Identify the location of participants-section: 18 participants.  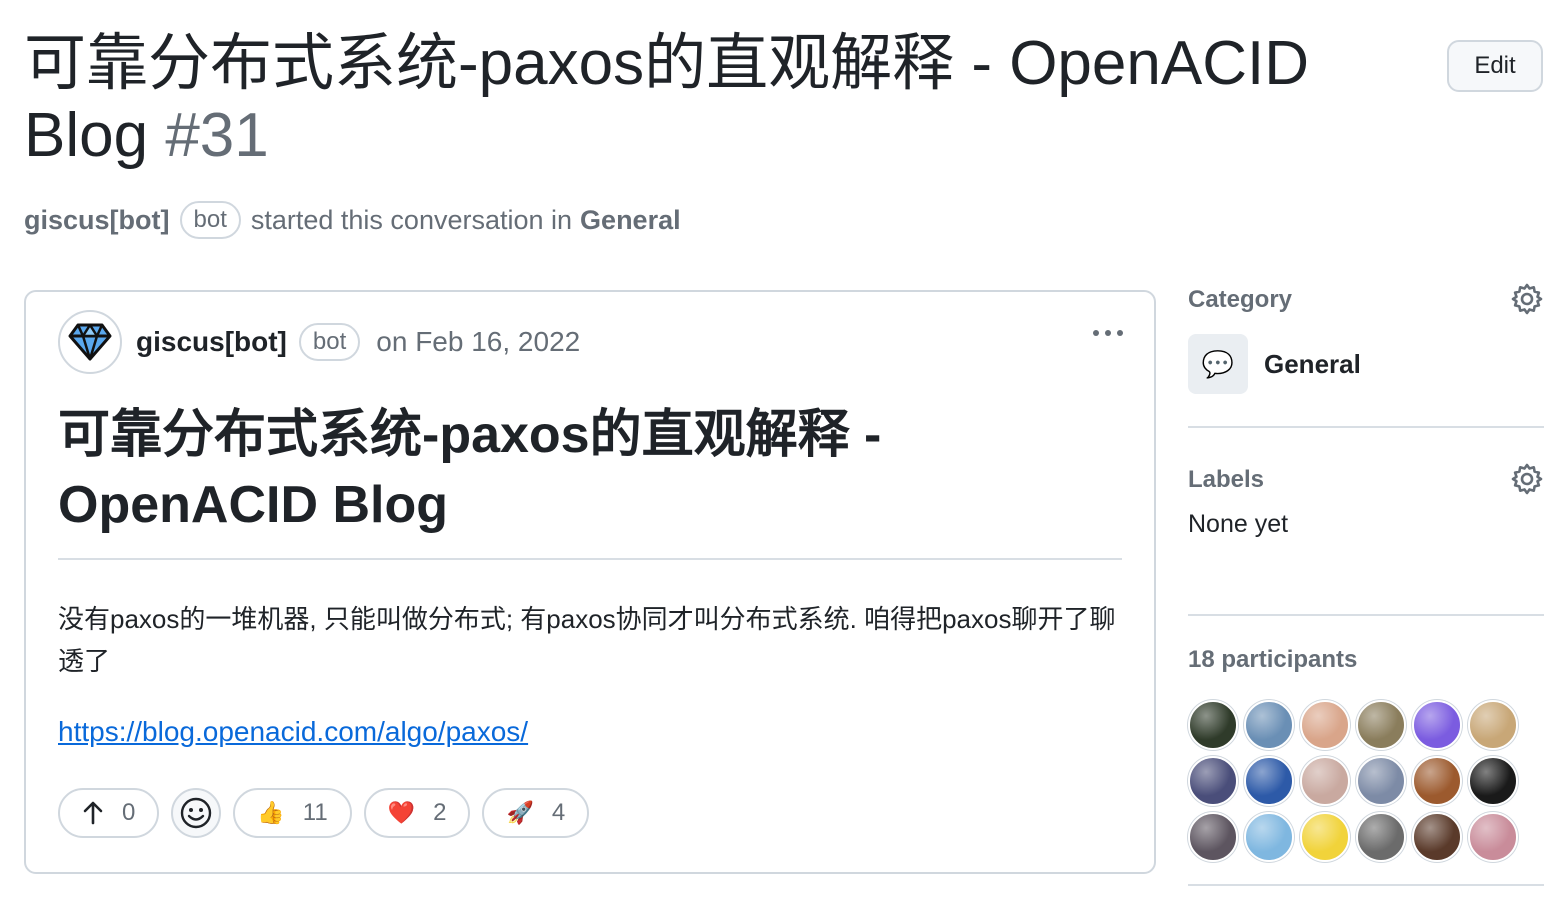
(1366, 763).